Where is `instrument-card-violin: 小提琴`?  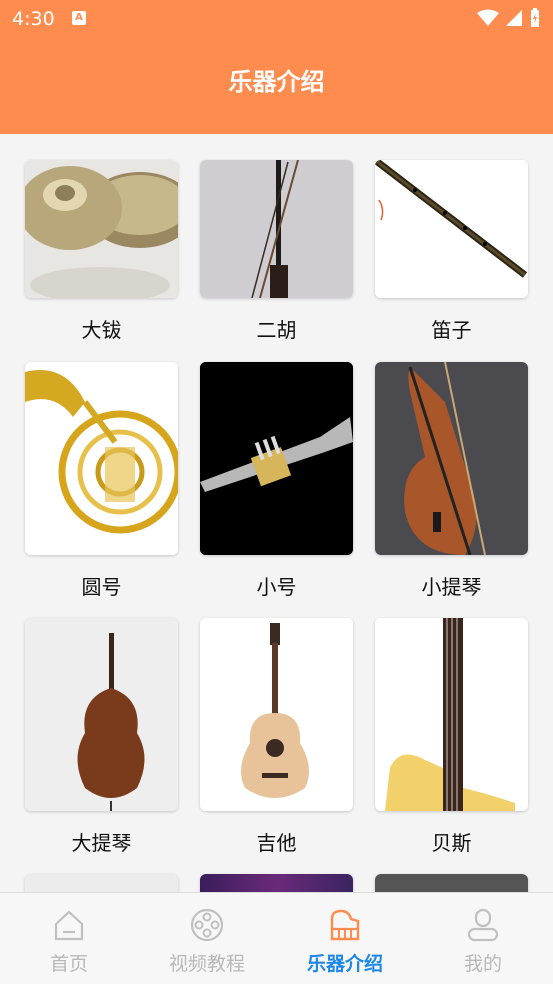
instrument-card-violin: 小提琴 is located at coordinates (451, 481).